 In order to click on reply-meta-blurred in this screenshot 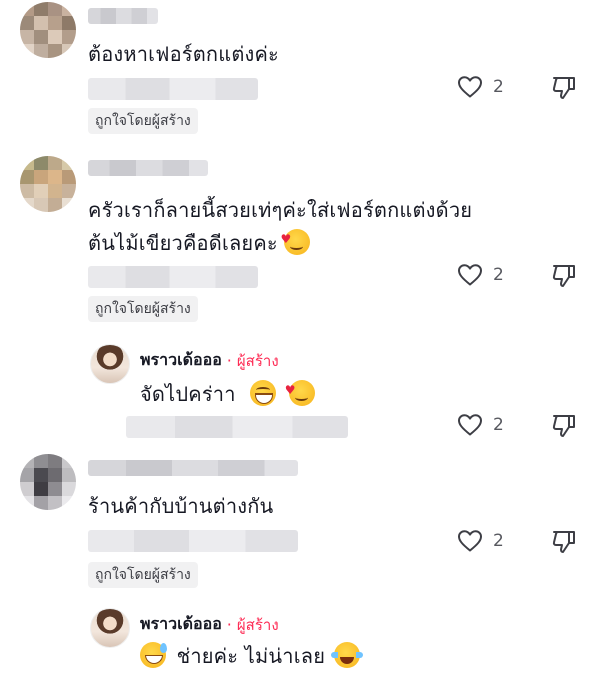, I will do `click(237, 427)`.